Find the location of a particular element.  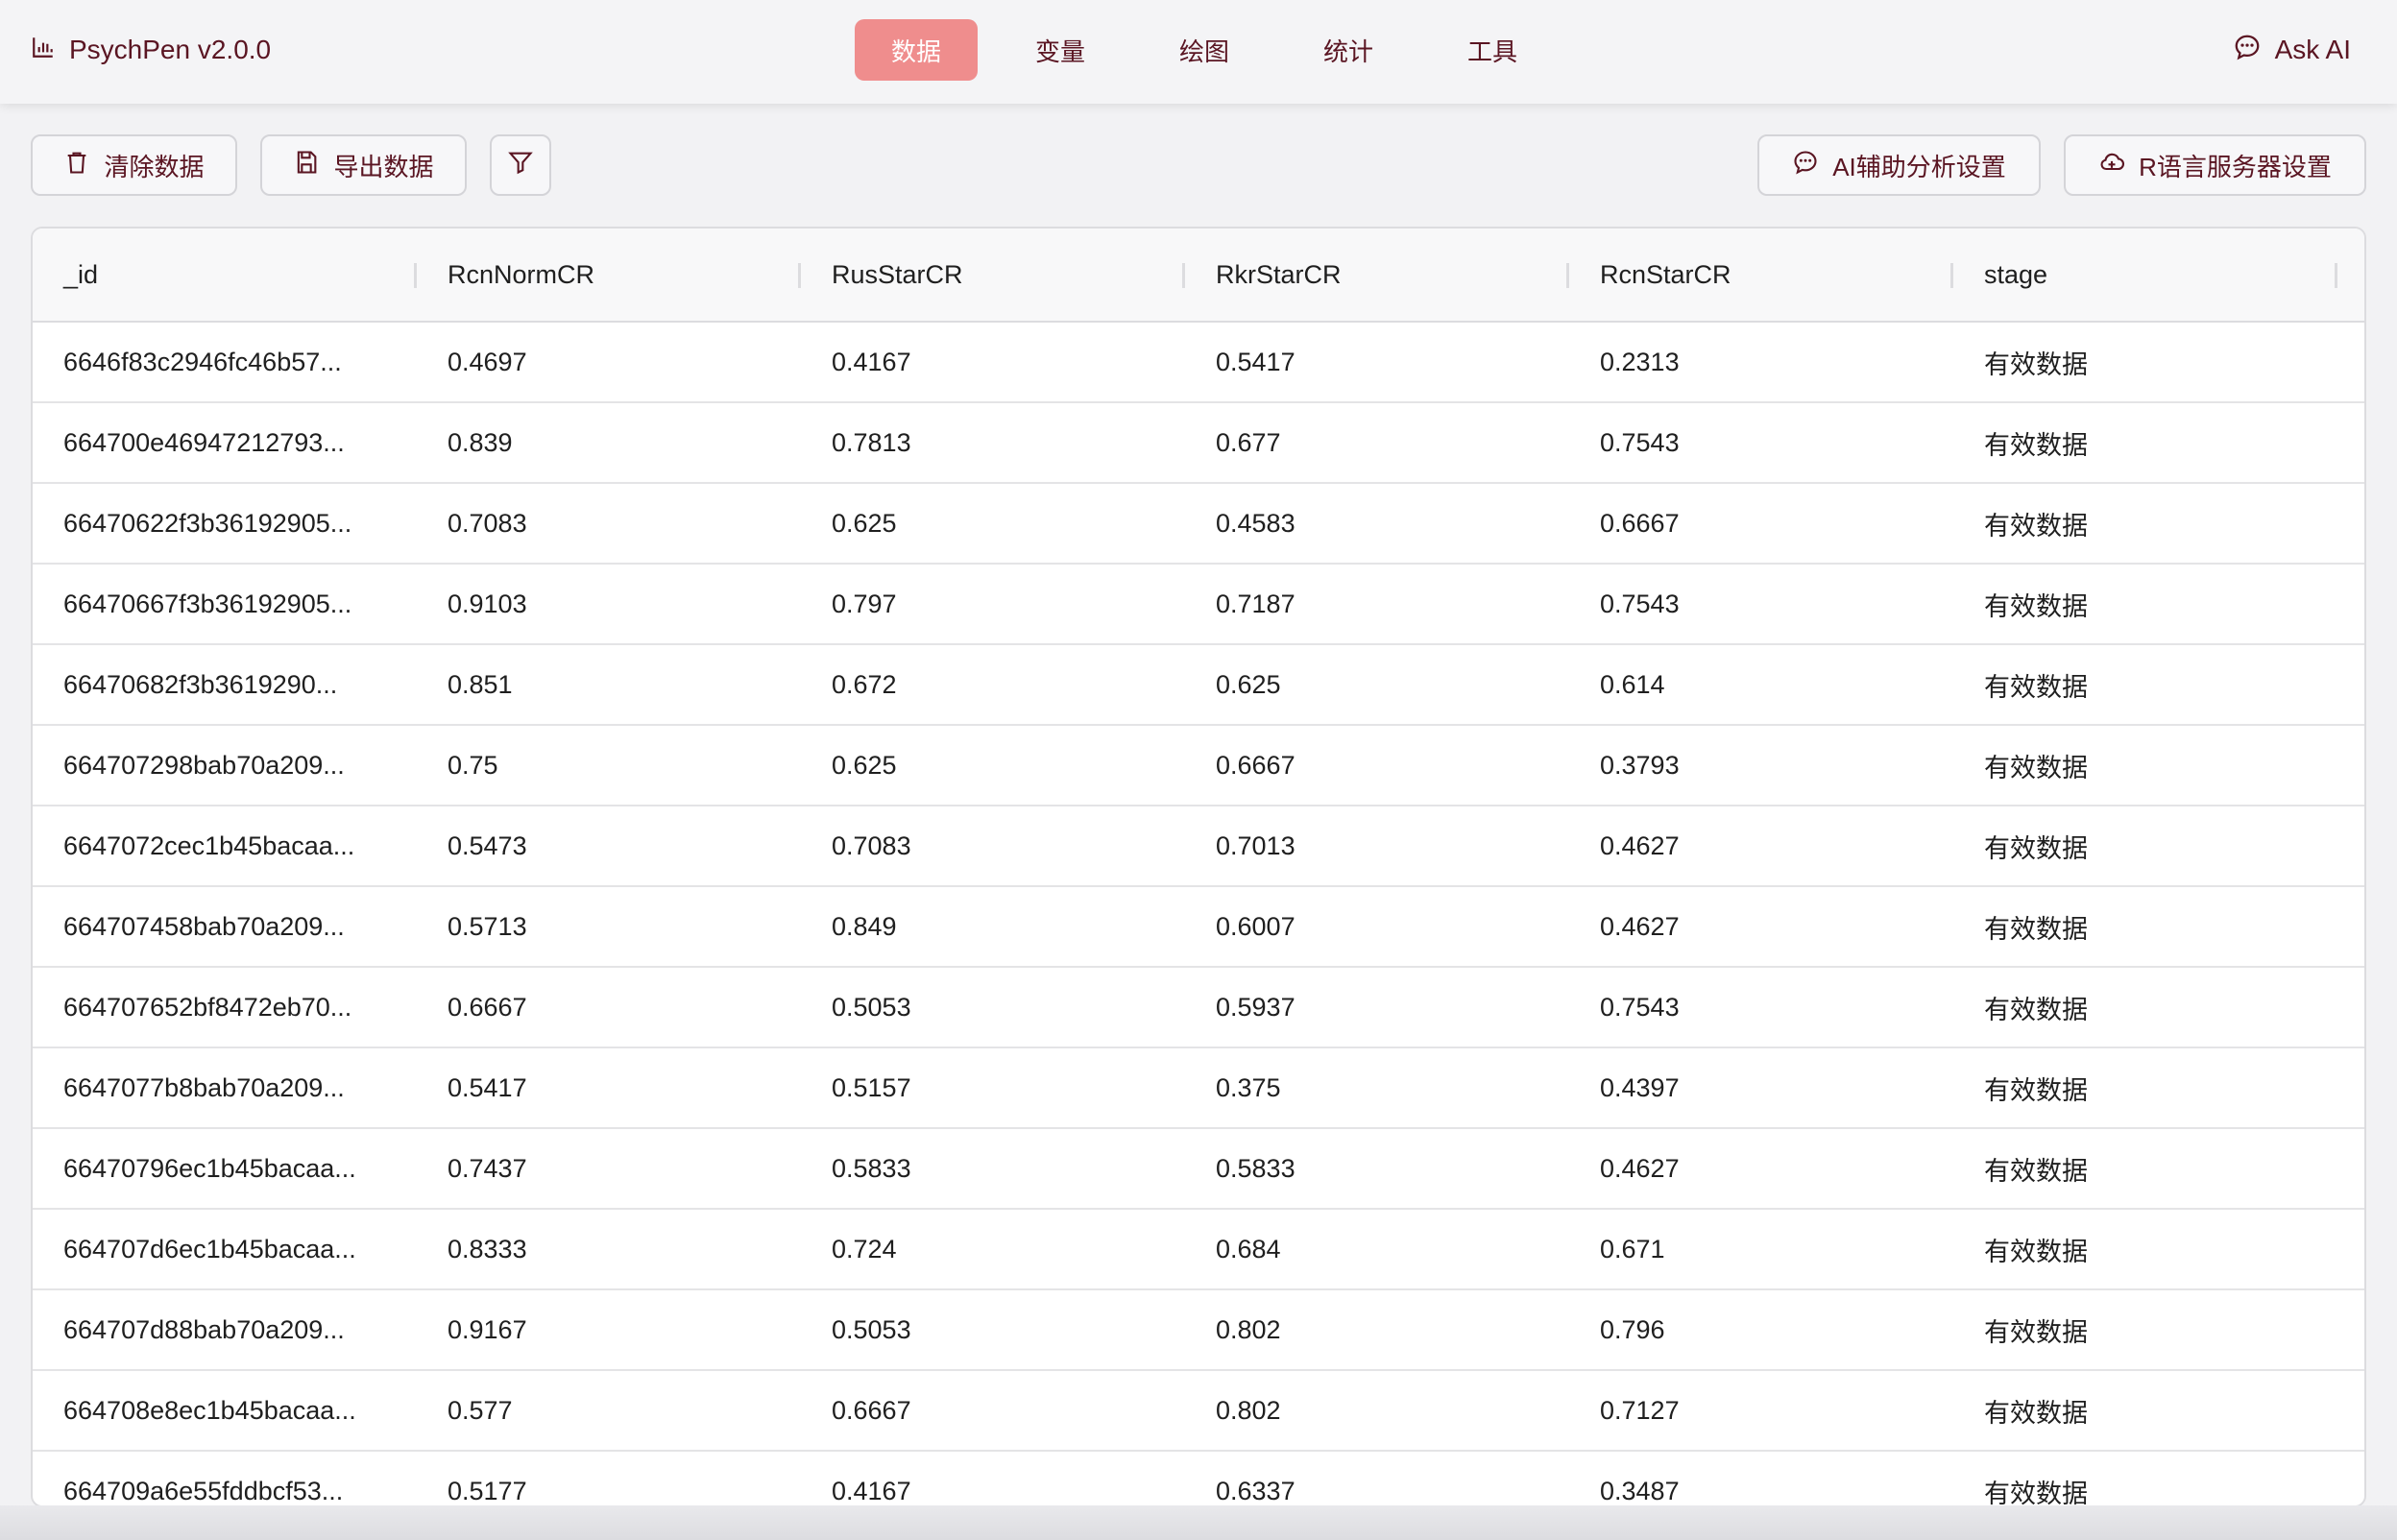

chat-bubble-icon is located at coordinates (1805, 165).